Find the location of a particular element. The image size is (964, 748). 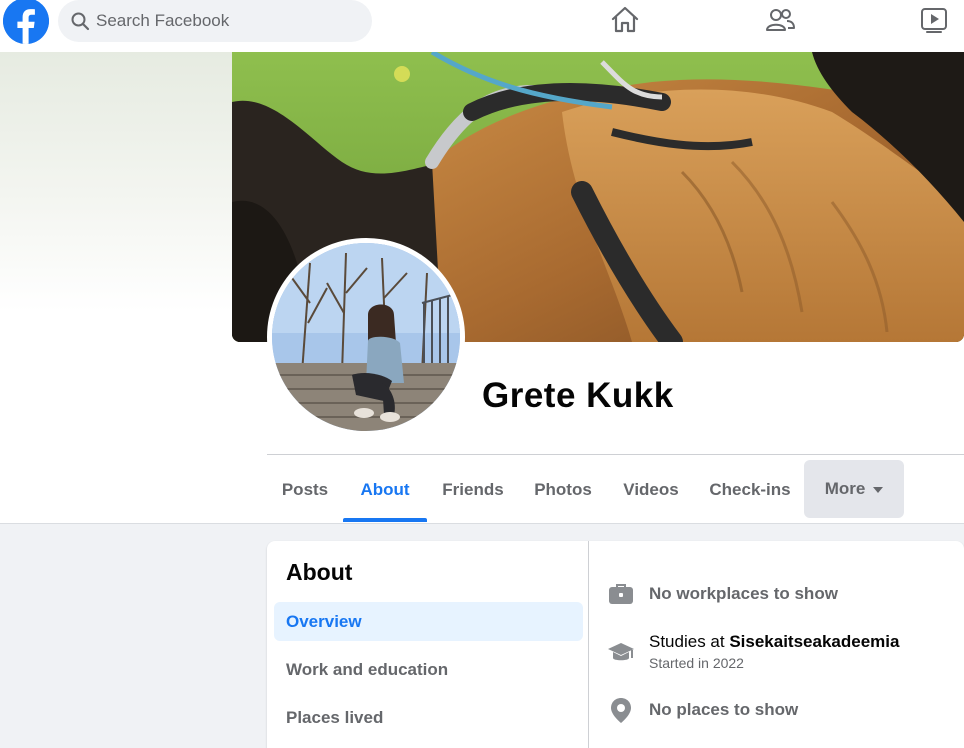

tab-videos: Videos is located at coordinates (651, 490).